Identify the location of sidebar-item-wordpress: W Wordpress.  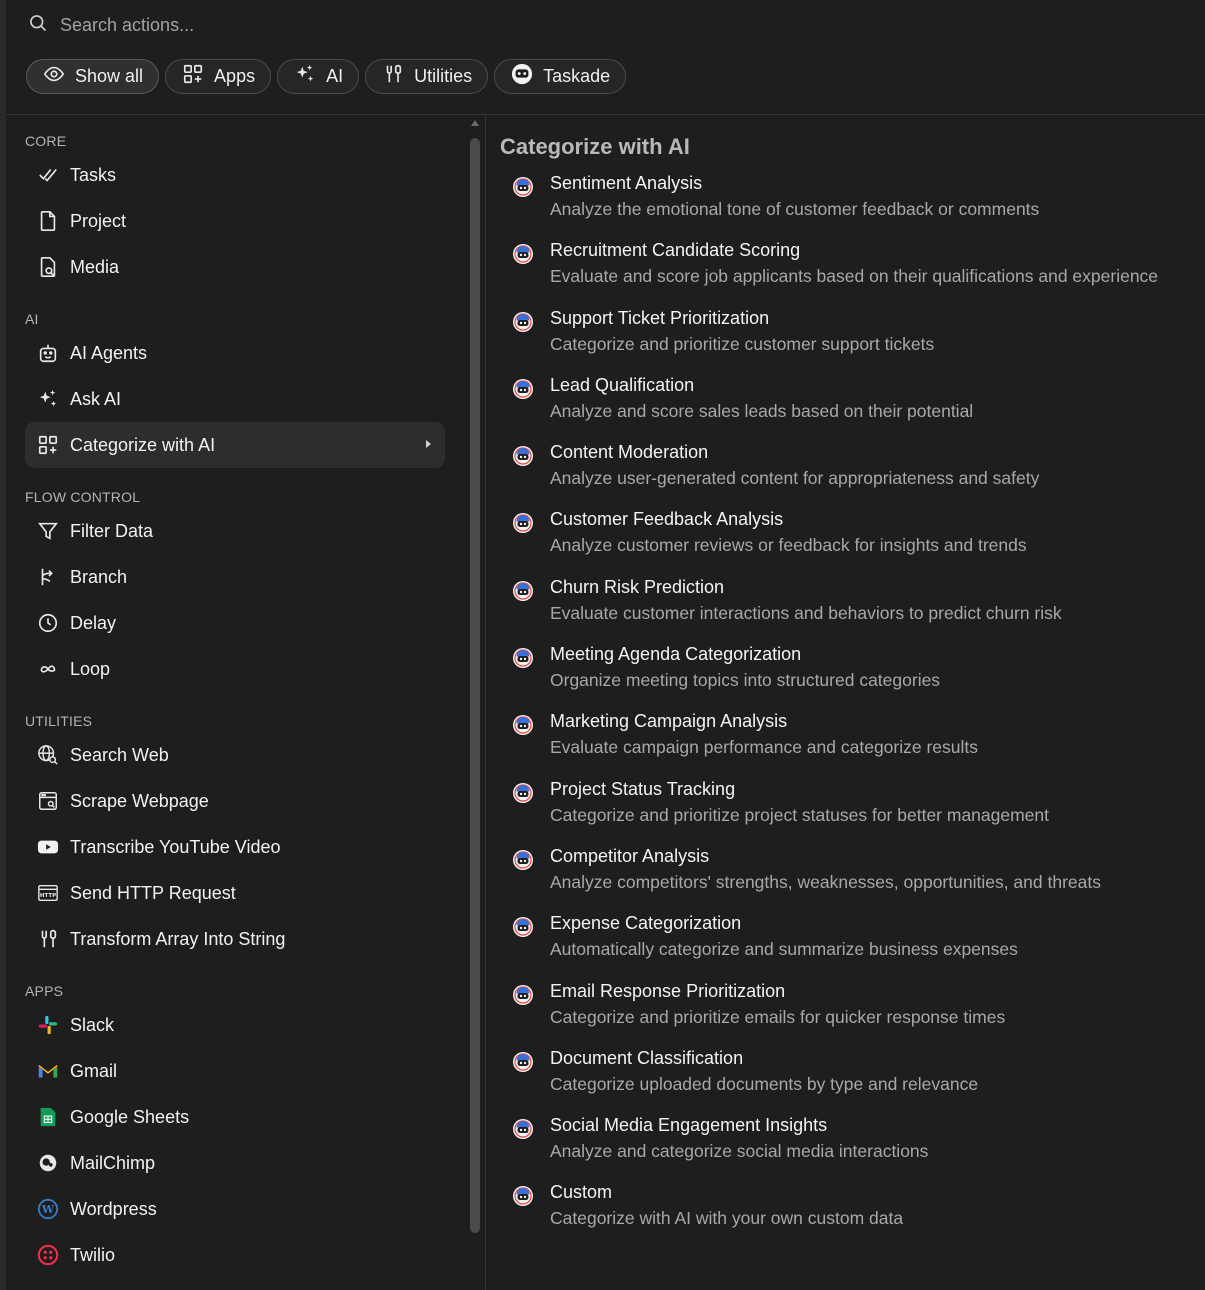
(236, 1209).